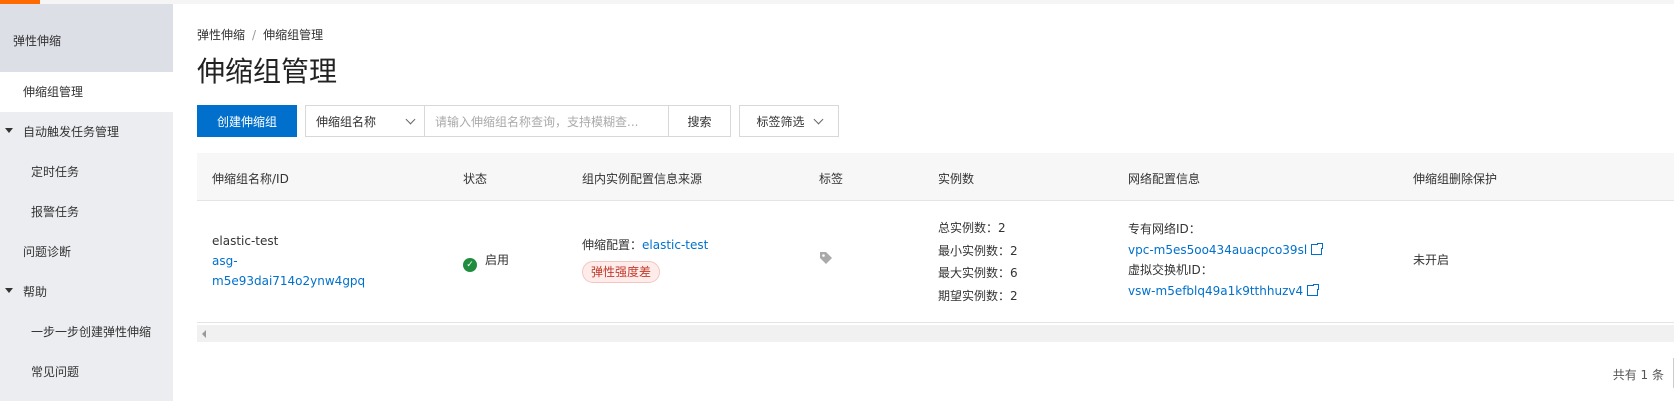 The height and width of the screenshot is (401, 1674). Describe the element at coordinates (642, 179) in the screenshot. I see `column-header-config-source: 组内实例配置信息来源` at that location.